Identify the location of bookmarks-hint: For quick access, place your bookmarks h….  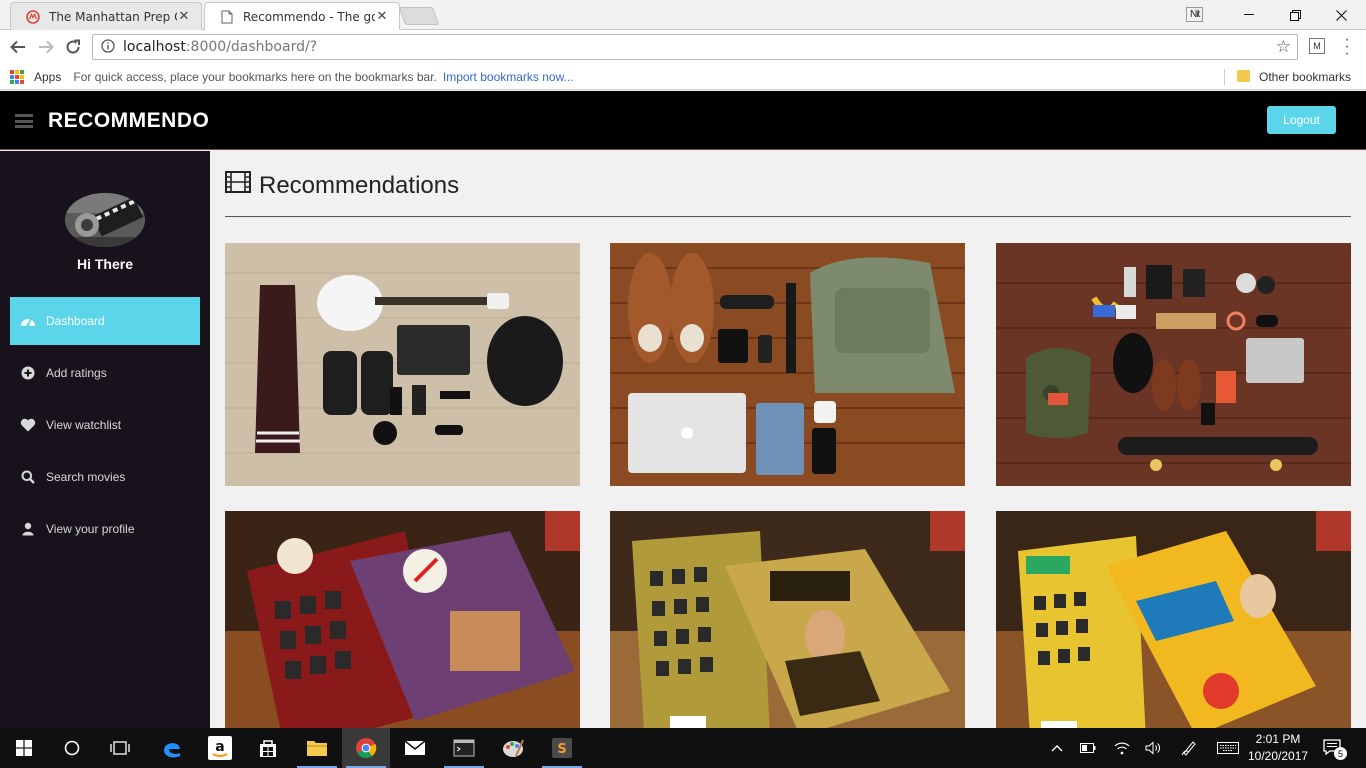
(255, 76).